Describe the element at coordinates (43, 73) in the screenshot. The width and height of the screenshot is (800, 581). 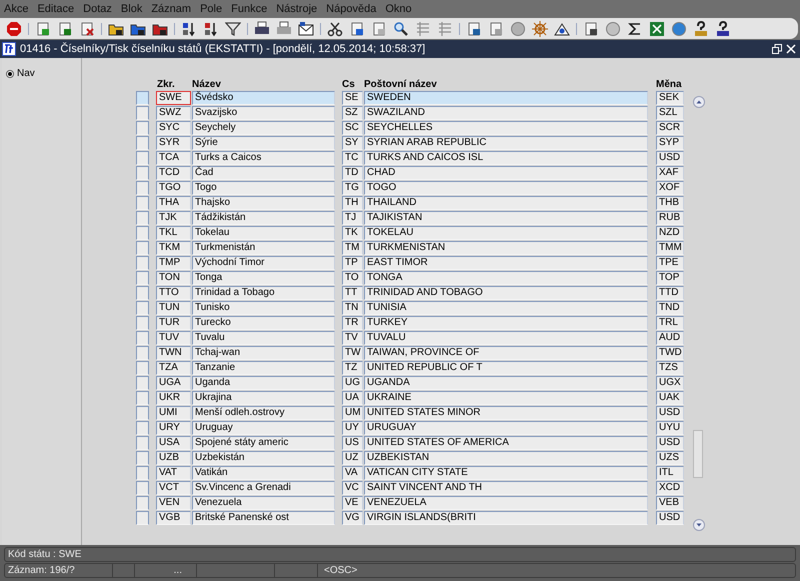
I see `nav-radio: Nav` at that location.